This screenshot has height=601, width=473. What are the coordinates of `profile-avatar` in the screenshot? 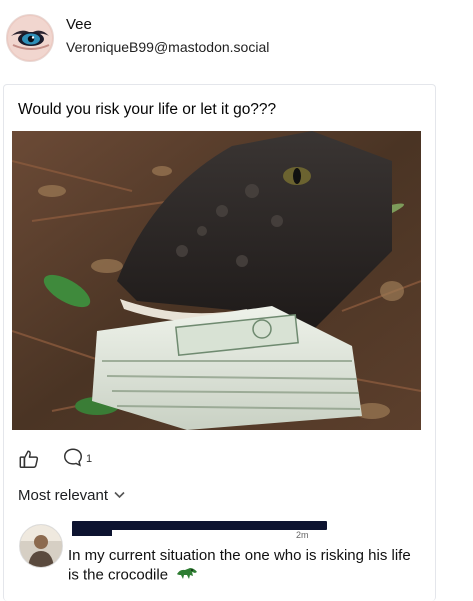 It's located at (30, 38).